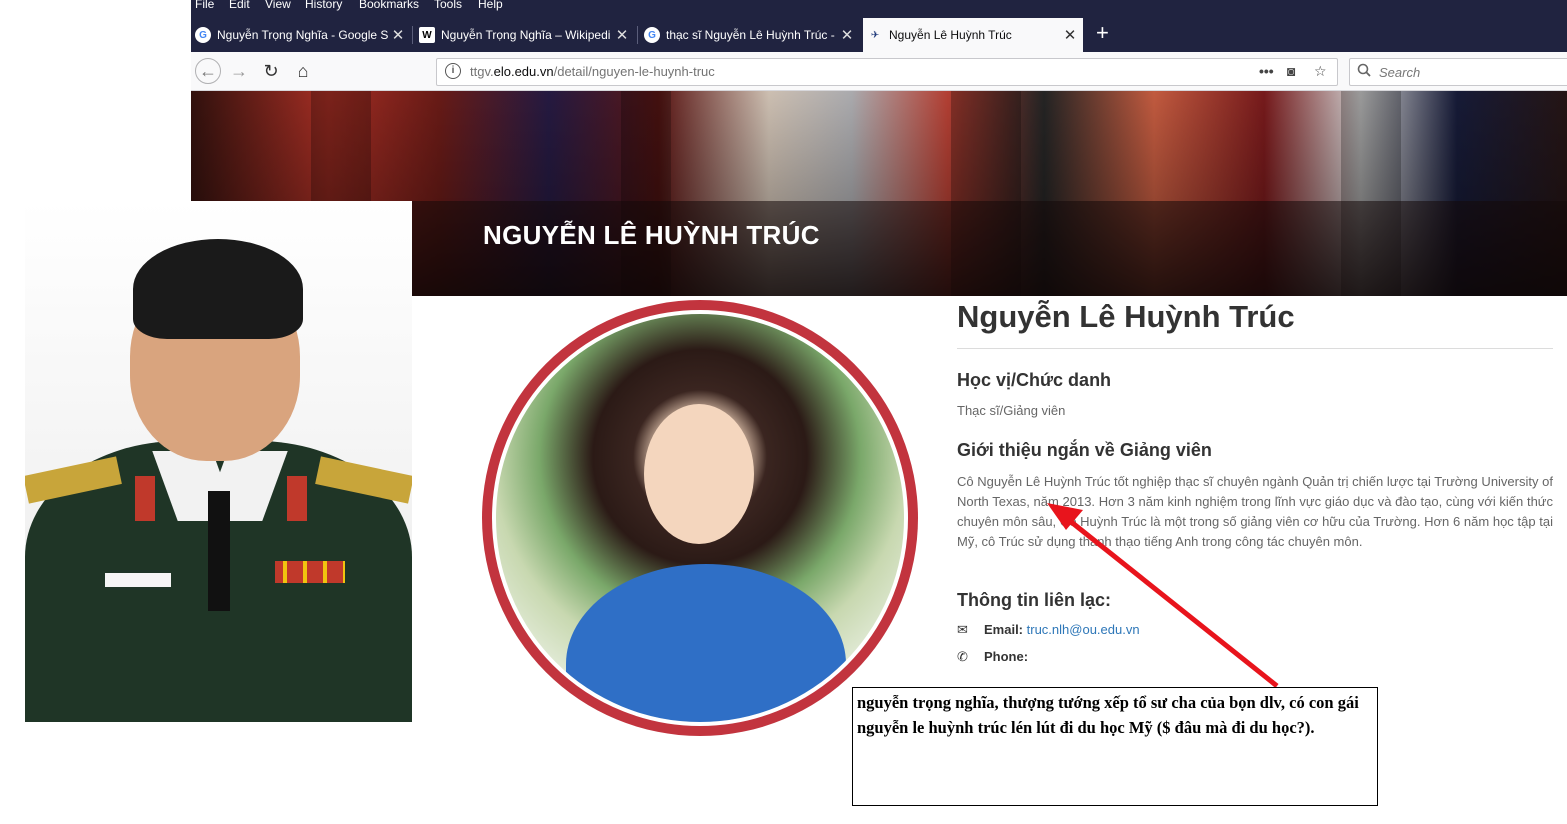 This screenshot has width=1567, height=824. Describe the element at coordinates (962, 629) in the screenshot. I see `envelope-icon: ✉` at that location.